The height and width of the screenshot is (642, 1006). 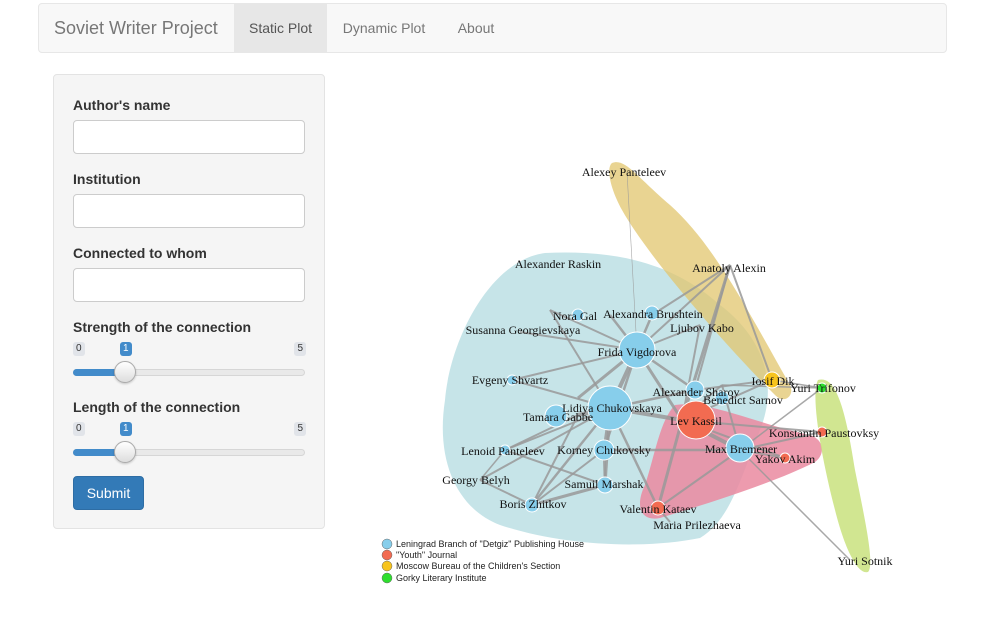 I want to click on label-yuri-sotnik: Yuri Sotnik, so click(x=864, y=561).